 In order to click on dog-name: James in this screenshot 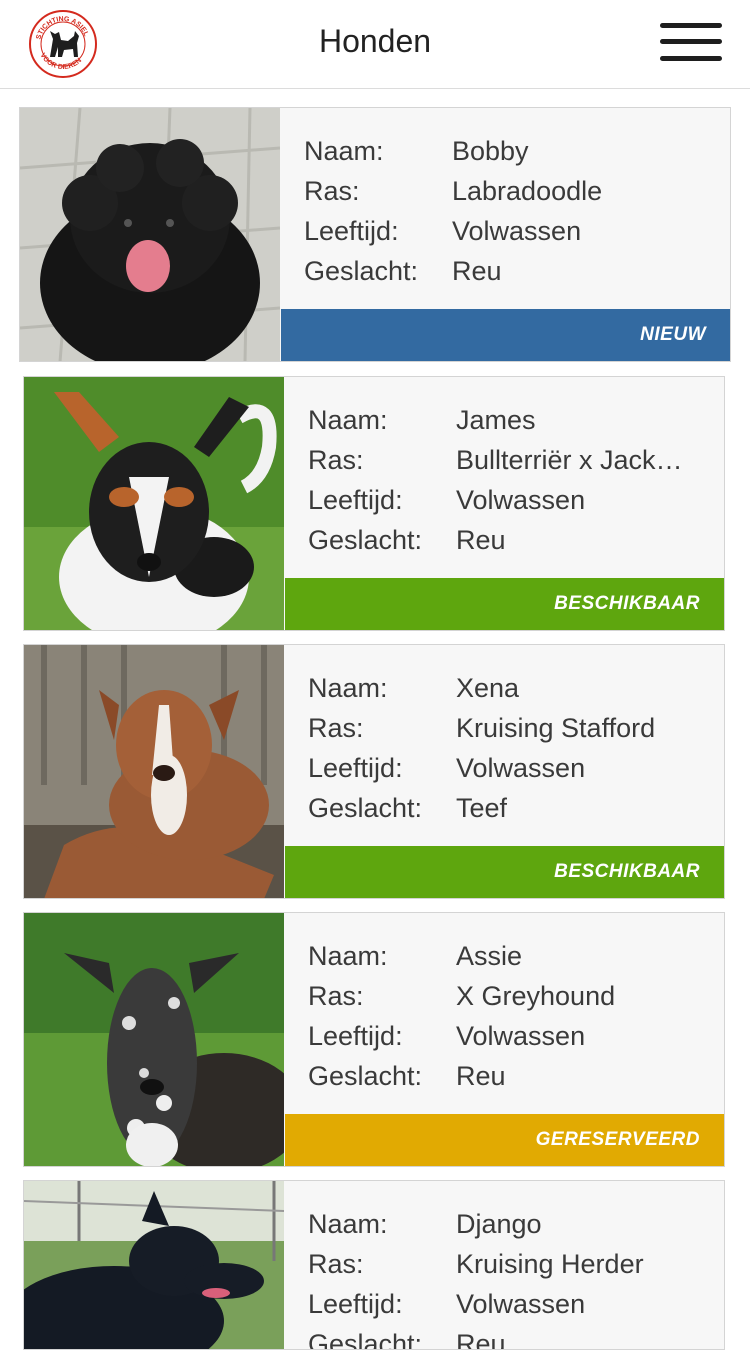, I will do `click(496, 420)`.